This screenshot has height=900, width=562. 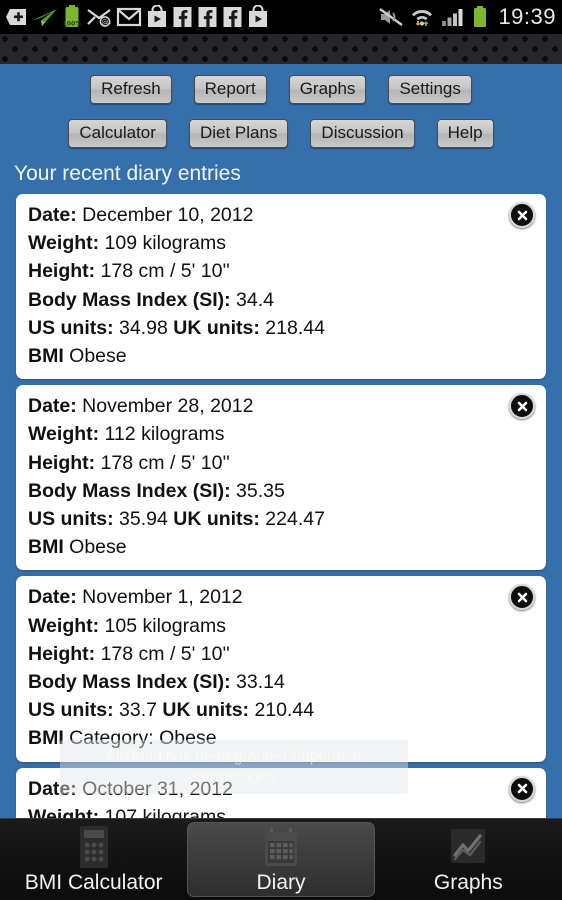 I want to click on diary-entry-line: Weight: 105 kilograms, so click(x=281, y=626).